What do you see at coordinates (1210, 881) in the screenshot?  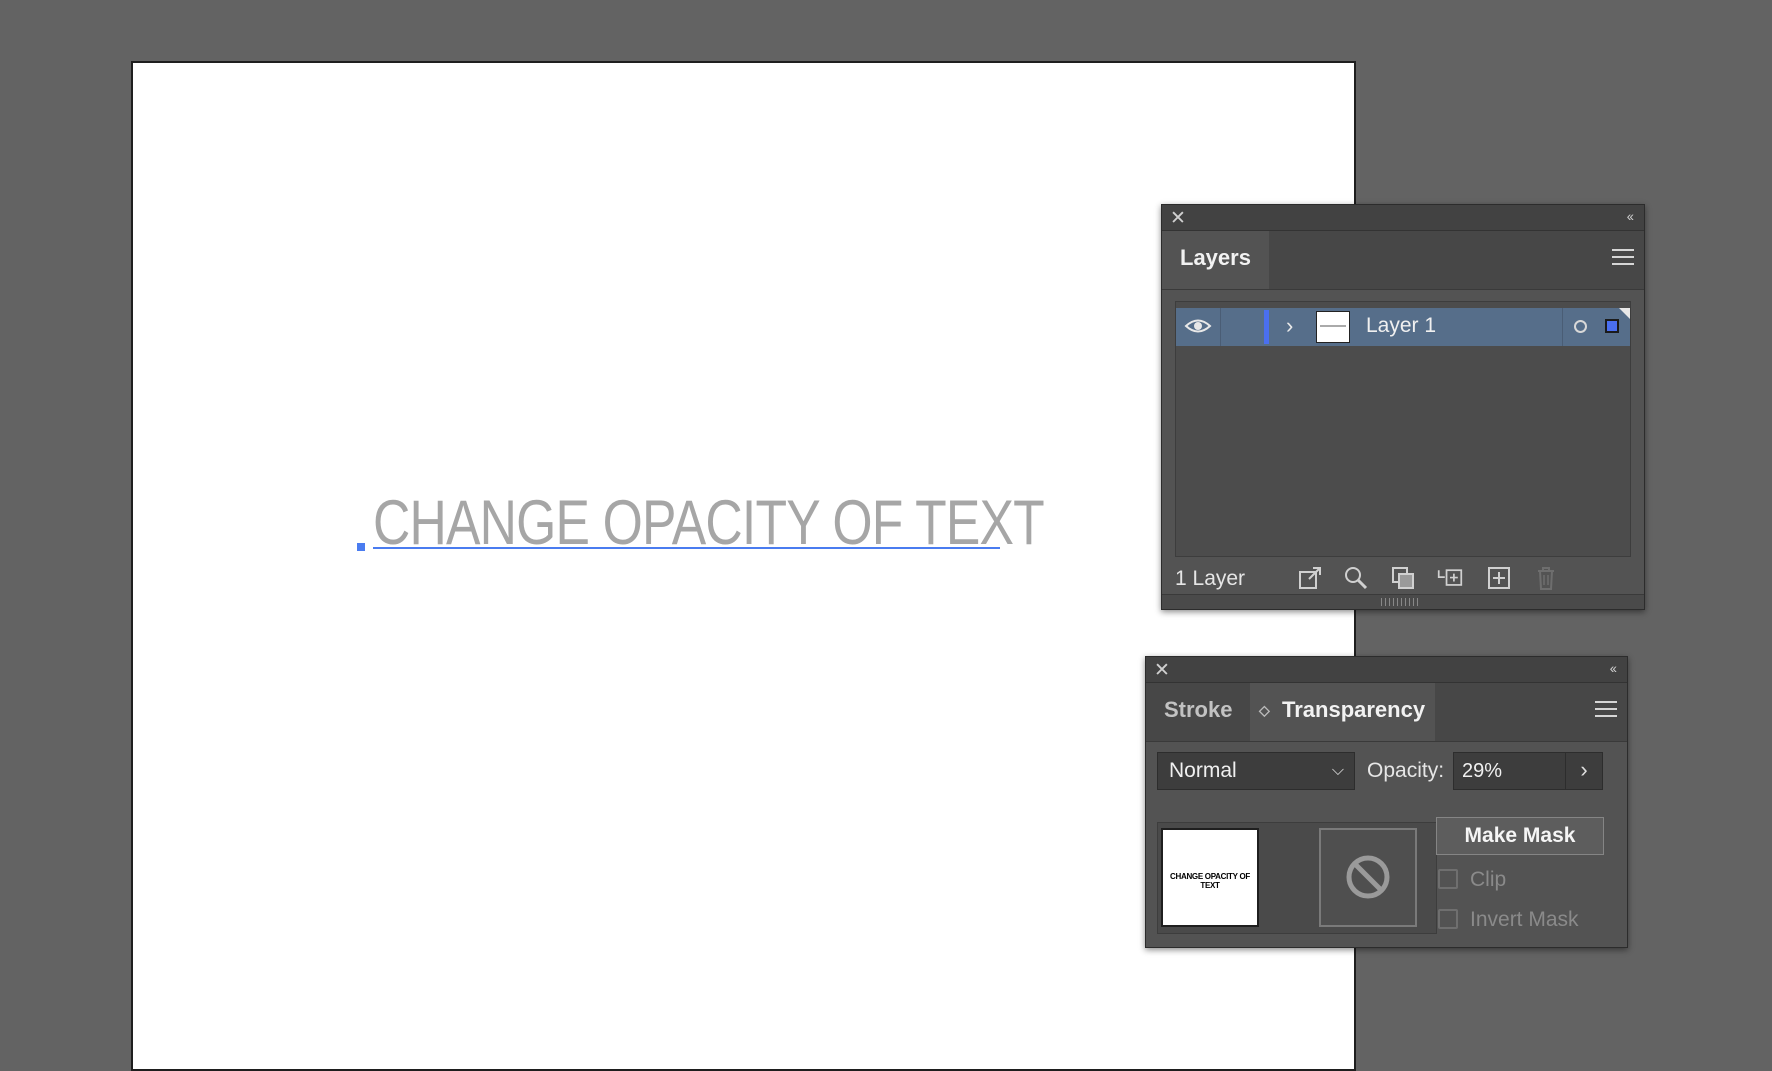 I see `artwork-thumbnail-text: CHANGE OPACITY OF TEXT` at bounding box center [1210, 881].